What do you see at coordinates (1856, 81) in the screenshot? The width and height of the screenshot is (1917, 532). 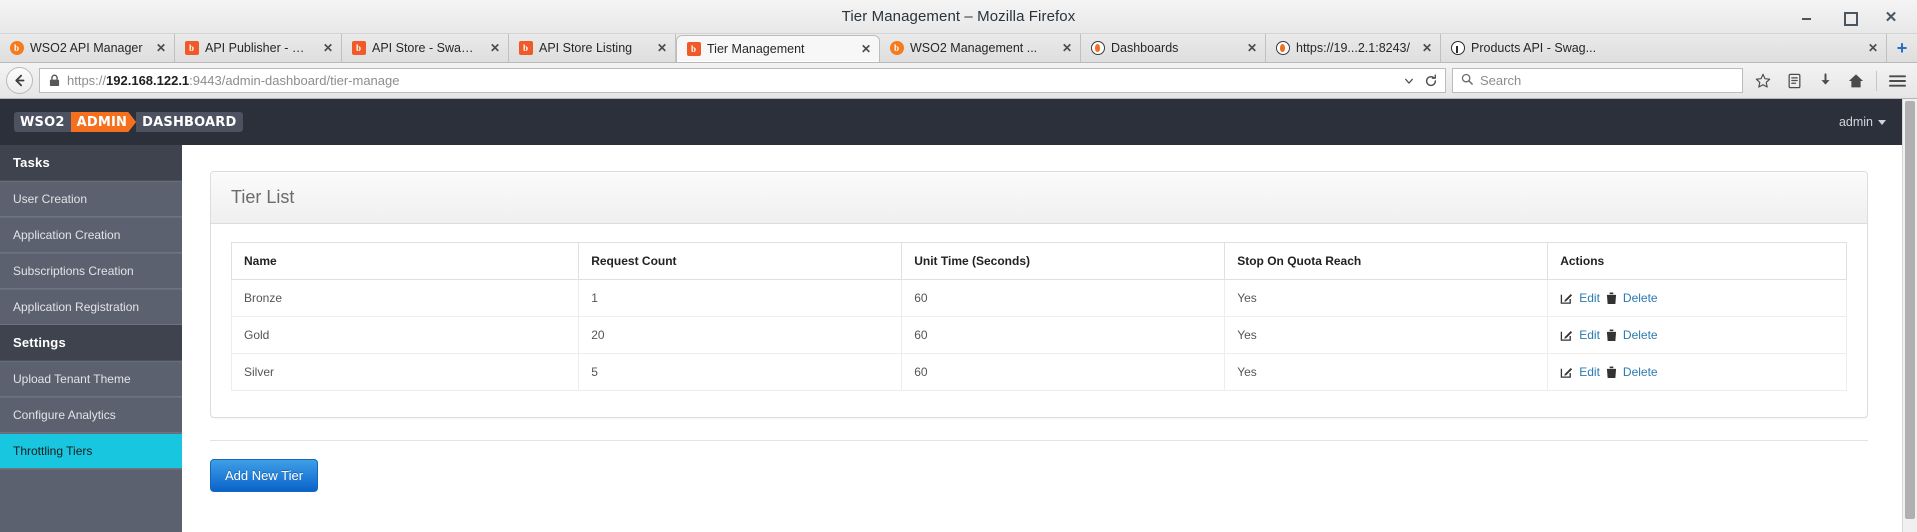 I see `home-icon` at bounding box center [1856, 81].